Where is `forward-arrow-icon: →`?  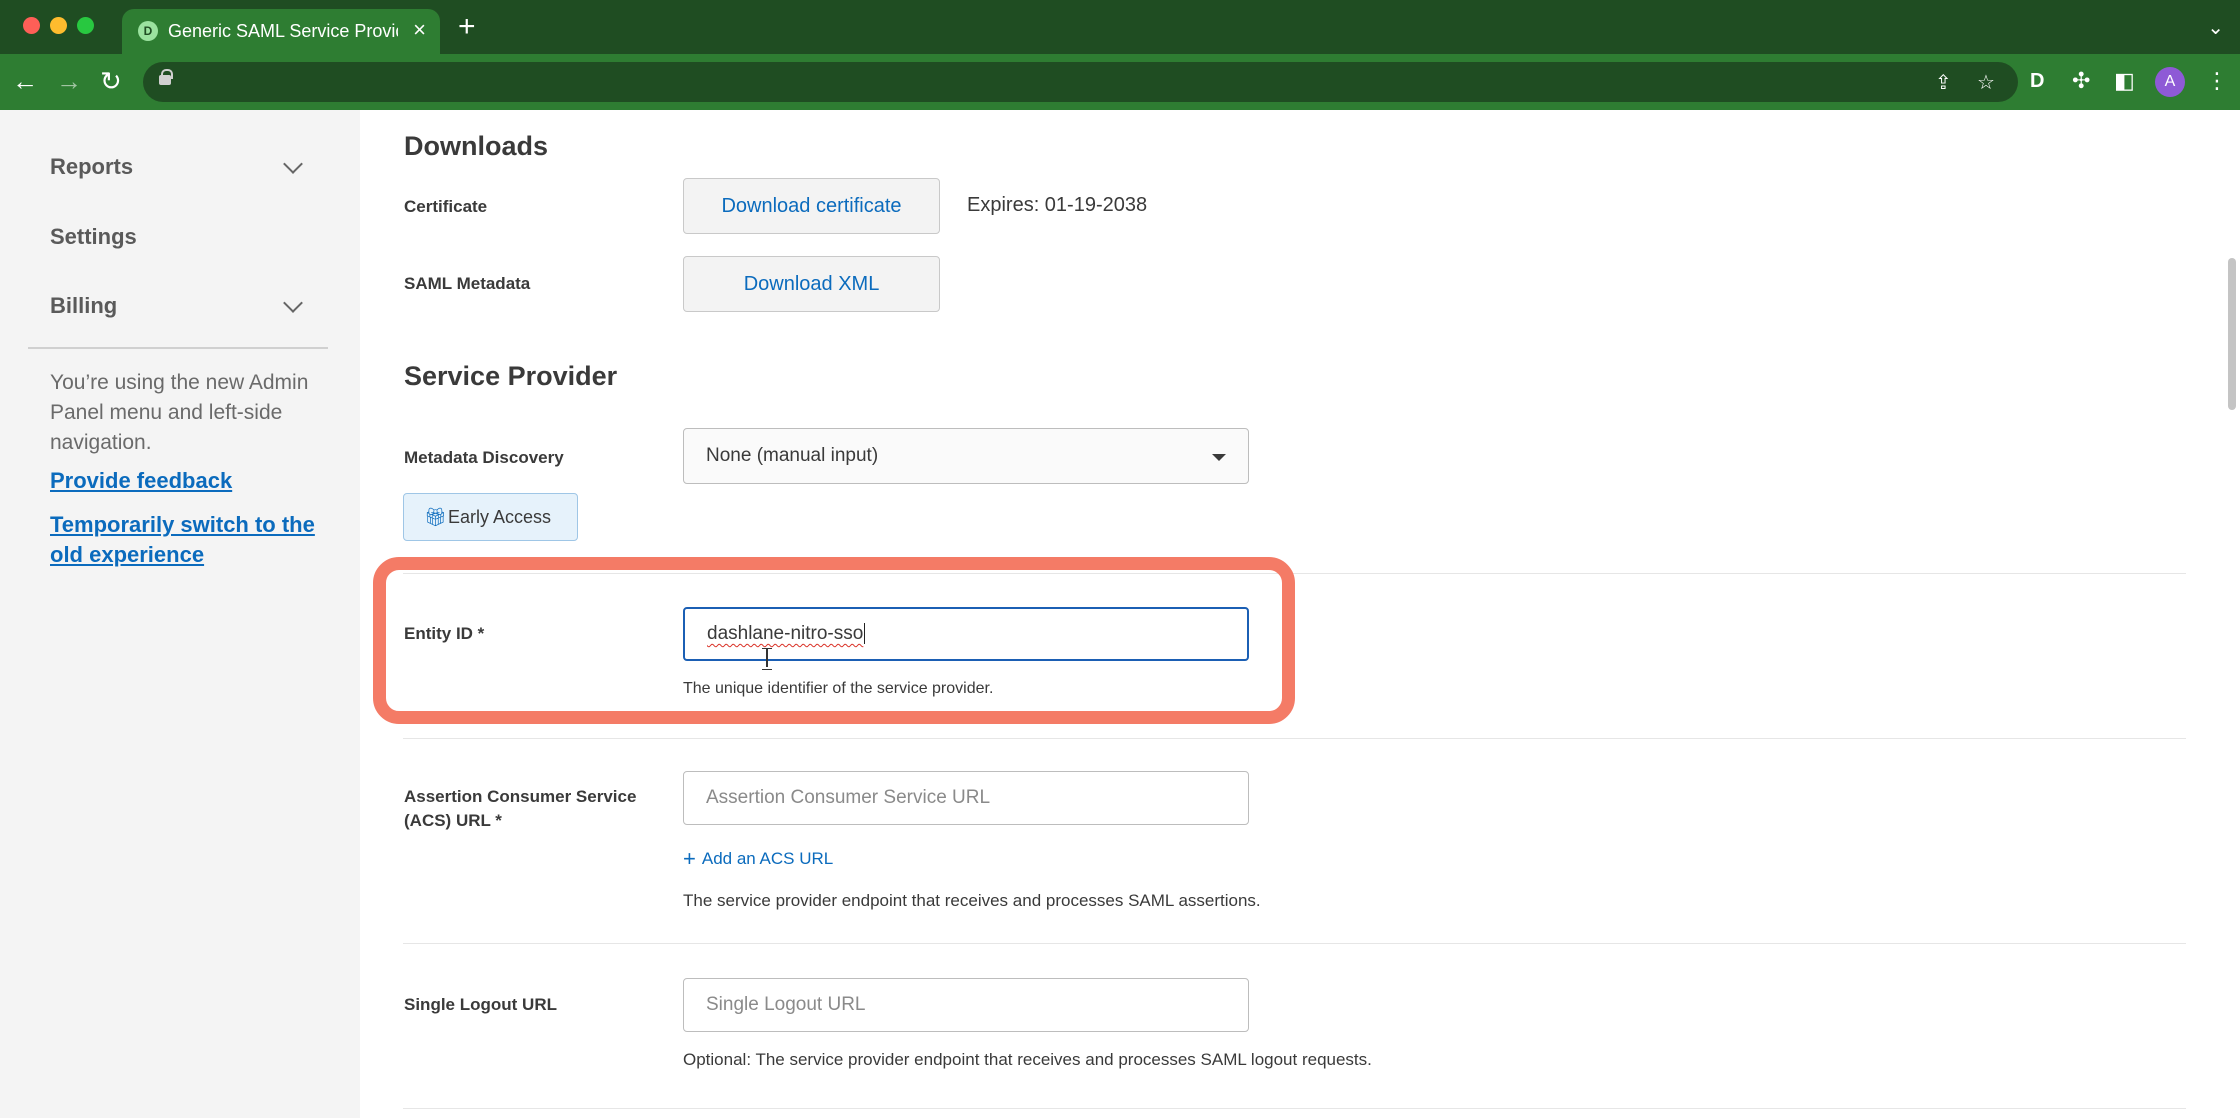
forward-arrow-icon: → is located at coordinates (69, 81).